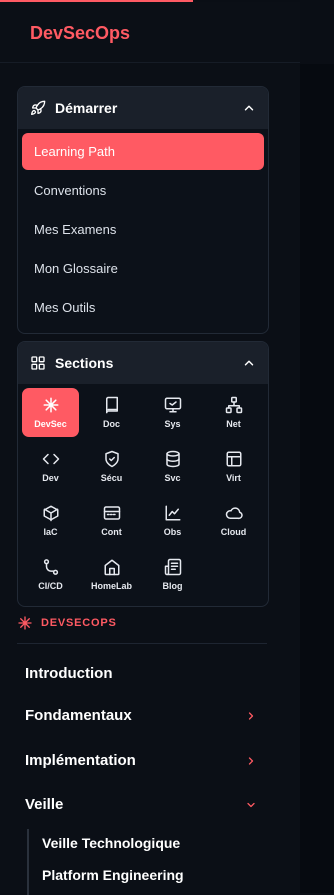  I want to click on section-label: Doc, so click(111, 424).